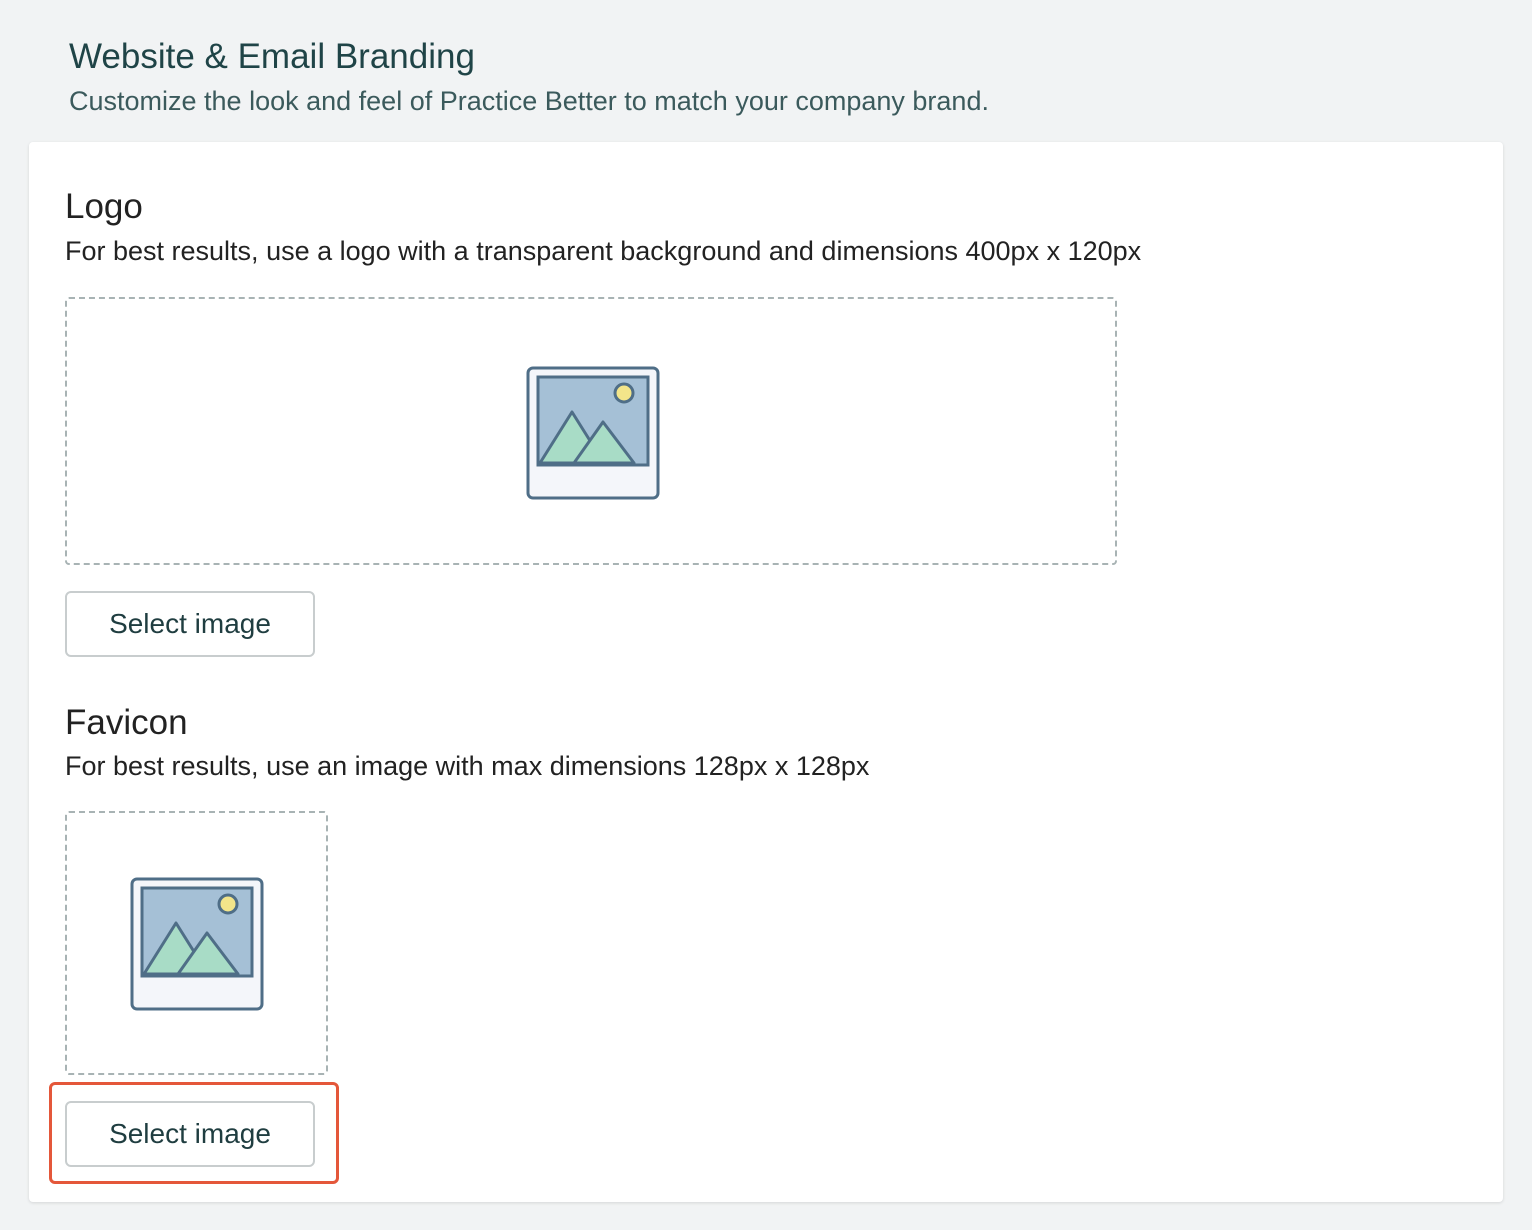 The image size is (1532, 1230). What do you see at coordinates (272, 56) in the screenshot?
I see `page-title: Website & Email Branding` at bounding box center [272, 56].